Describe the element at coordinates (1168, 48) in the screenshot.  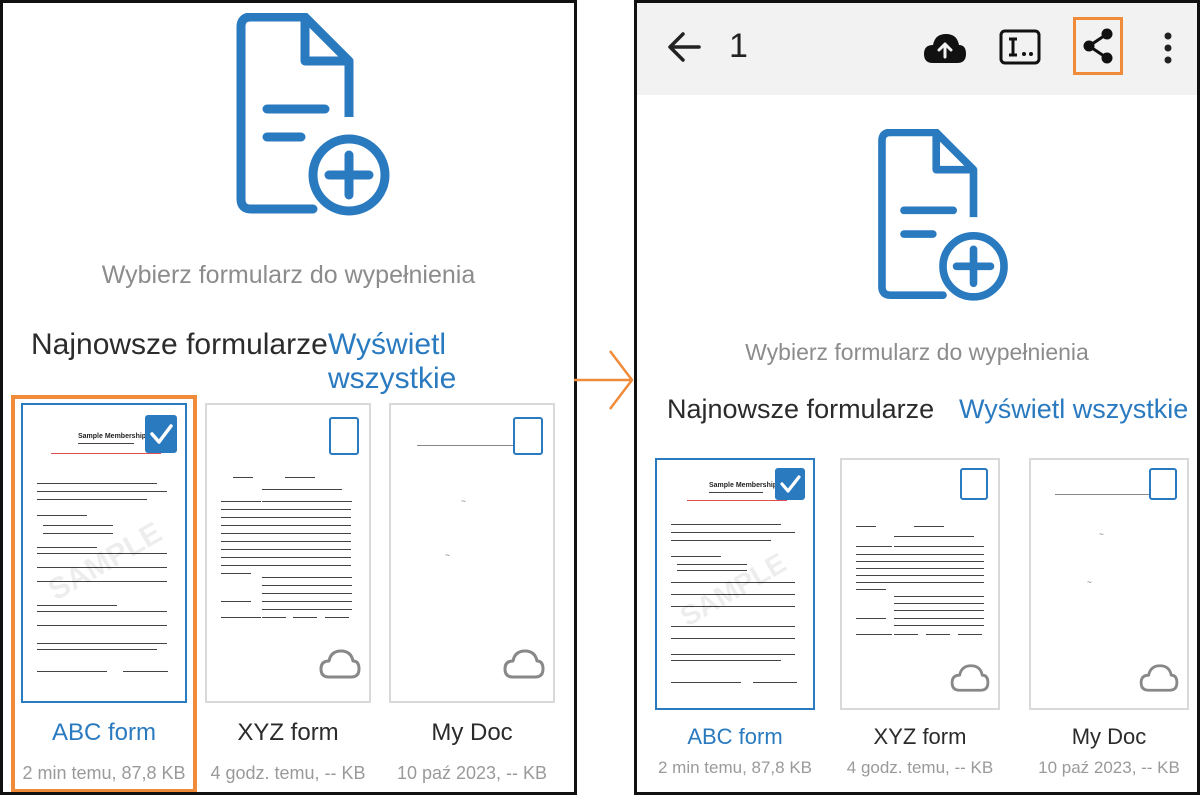
I see `more-vert-icon` at that location.